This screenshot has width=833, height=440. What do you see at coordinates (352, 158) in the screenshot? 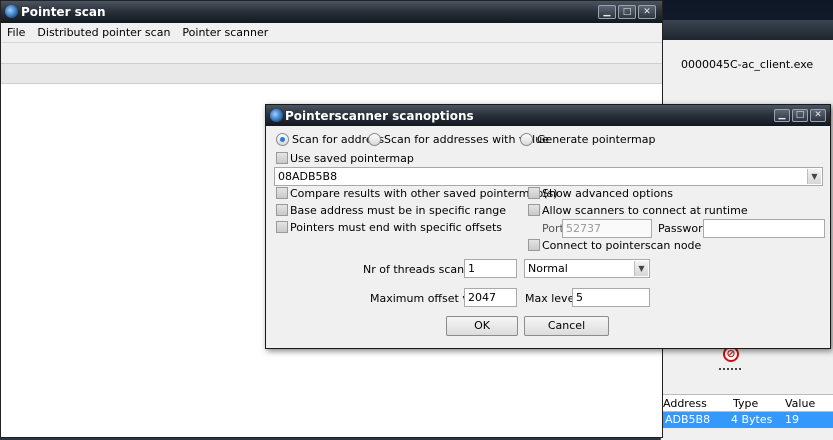
I see `use-saved-pointermap-label: Use saved pointermap` at bounding box center [352, 158].